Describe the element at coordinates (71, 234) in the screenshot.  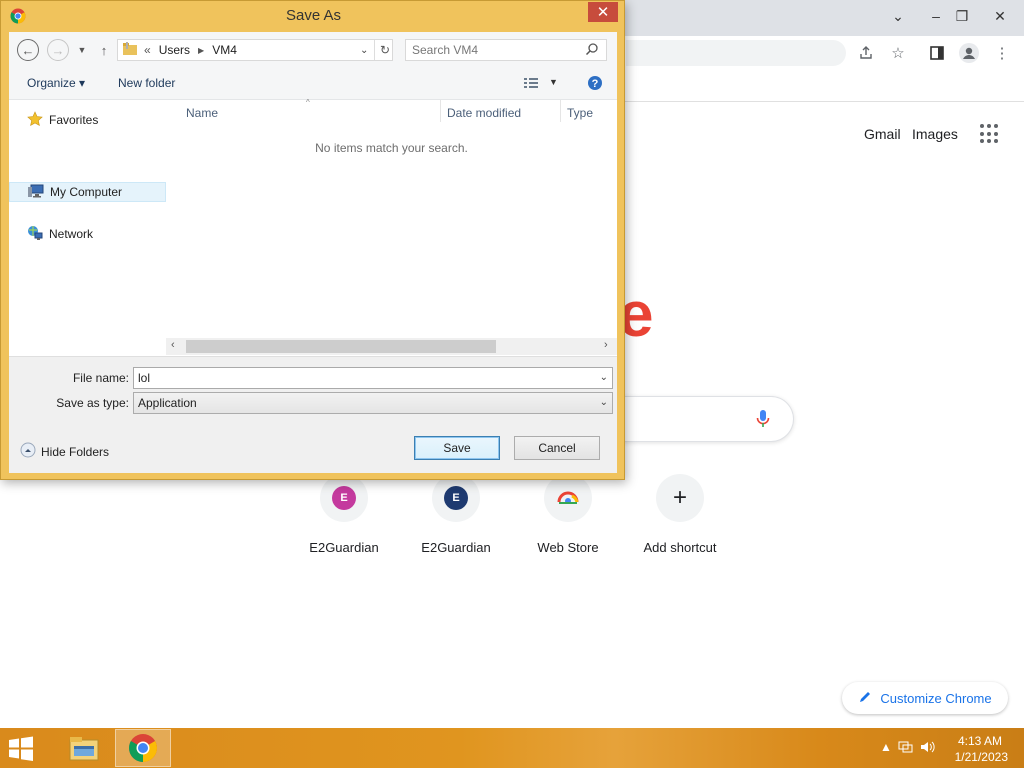
I see `nav-label: Network` at that location.